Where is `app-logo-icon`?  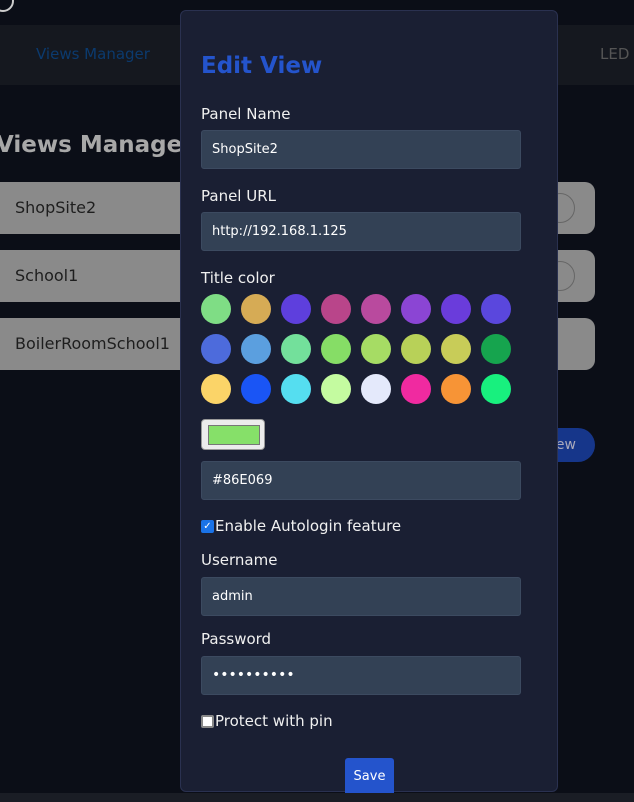
app-logo-icon is located at coordinates (7, 6).